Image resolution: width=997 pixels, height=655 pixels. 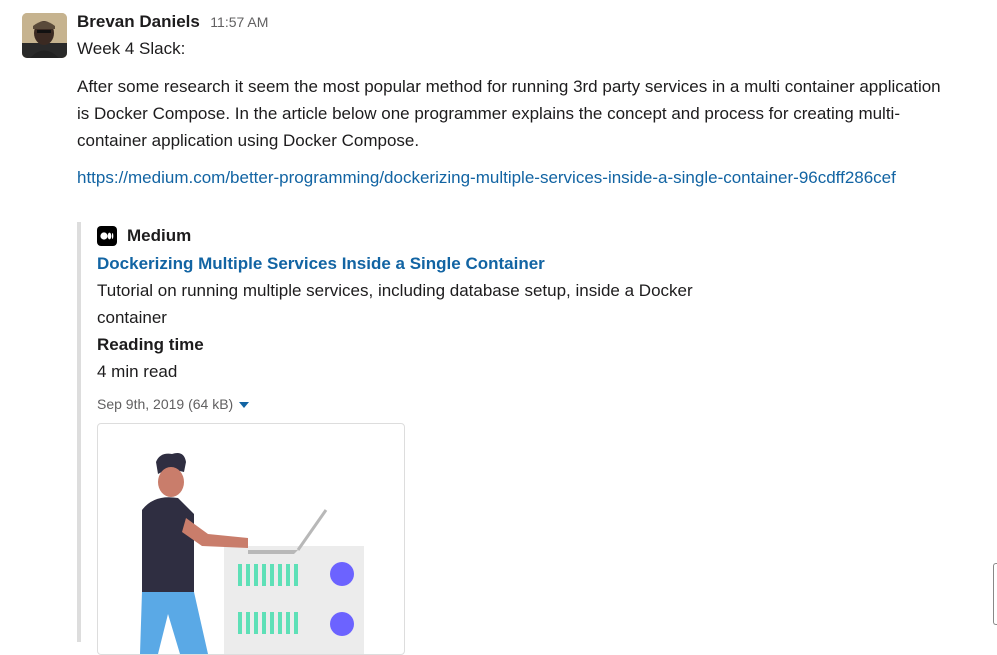 I want to click on unfurl-service: Medium, so click(x=437, y=236).